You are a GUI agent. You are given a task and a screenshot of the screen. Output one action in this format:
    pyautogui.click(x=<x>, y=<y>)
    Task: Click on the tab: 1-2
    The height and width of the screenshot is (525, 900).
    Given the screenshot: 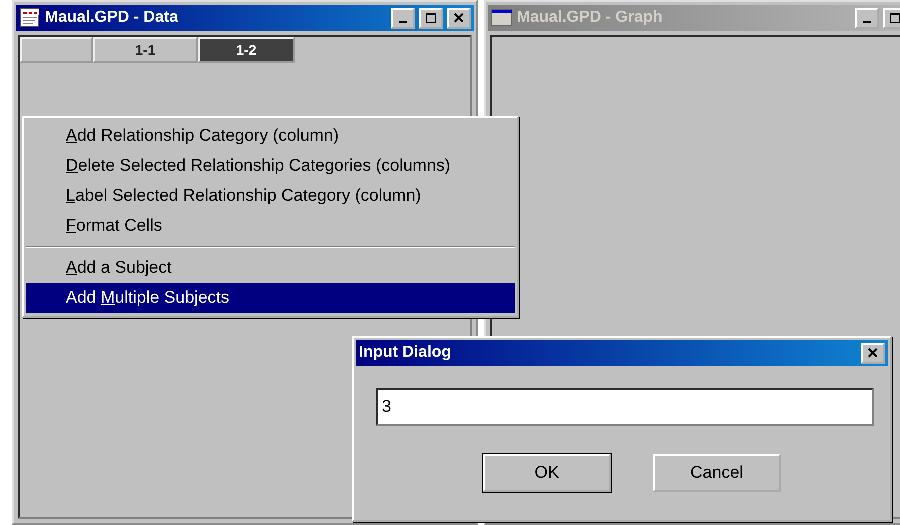 What is the action you would take?
    pyautogui.click(x=246, y=50)
    